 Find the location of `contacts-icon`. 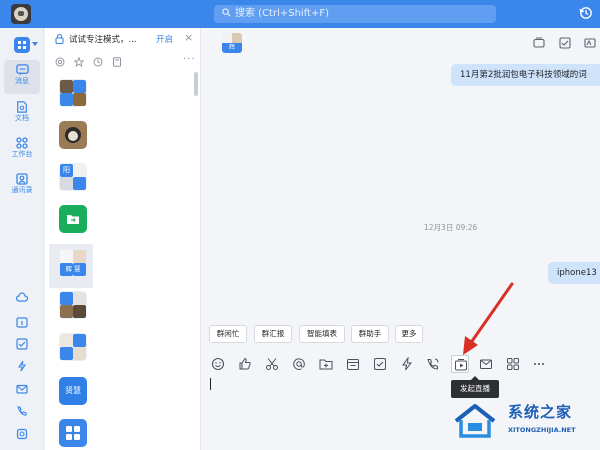

contacts-icon is located at coordinates (22, 179).